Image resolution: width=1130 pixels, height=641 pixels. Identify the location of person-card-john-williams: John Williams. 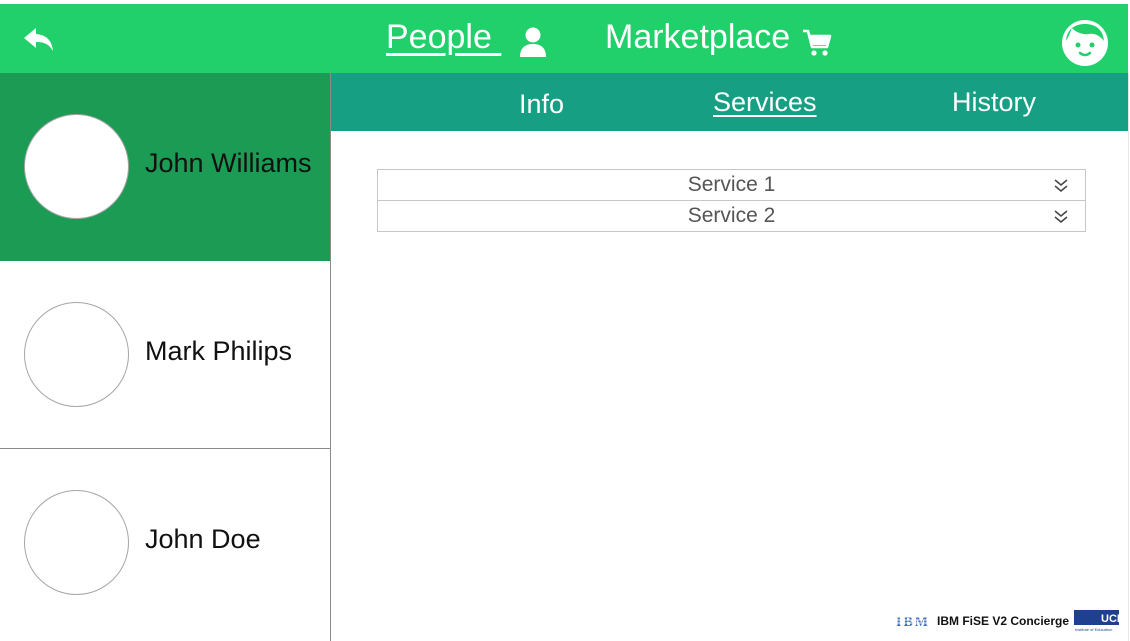
(165, 167).